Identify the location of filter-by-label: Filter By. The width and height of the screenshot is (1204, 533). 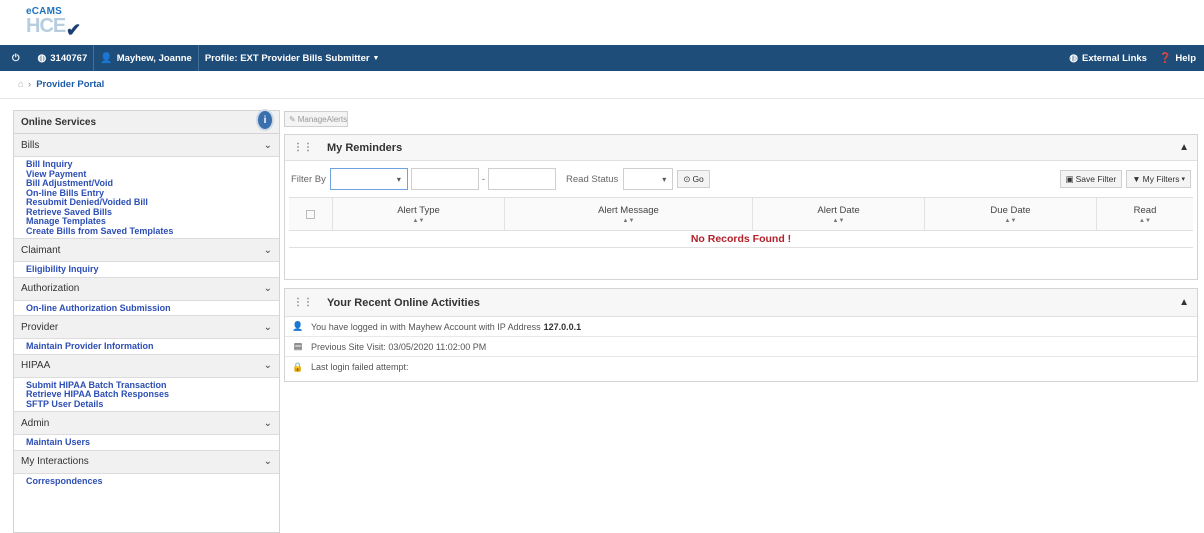
(308, 179).